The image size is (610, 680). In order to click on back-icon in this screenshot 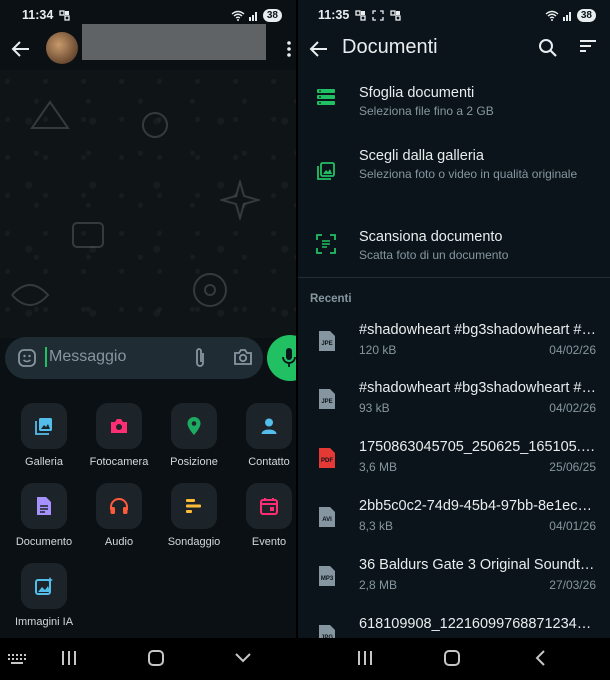, I will do `click(540, 658)`.